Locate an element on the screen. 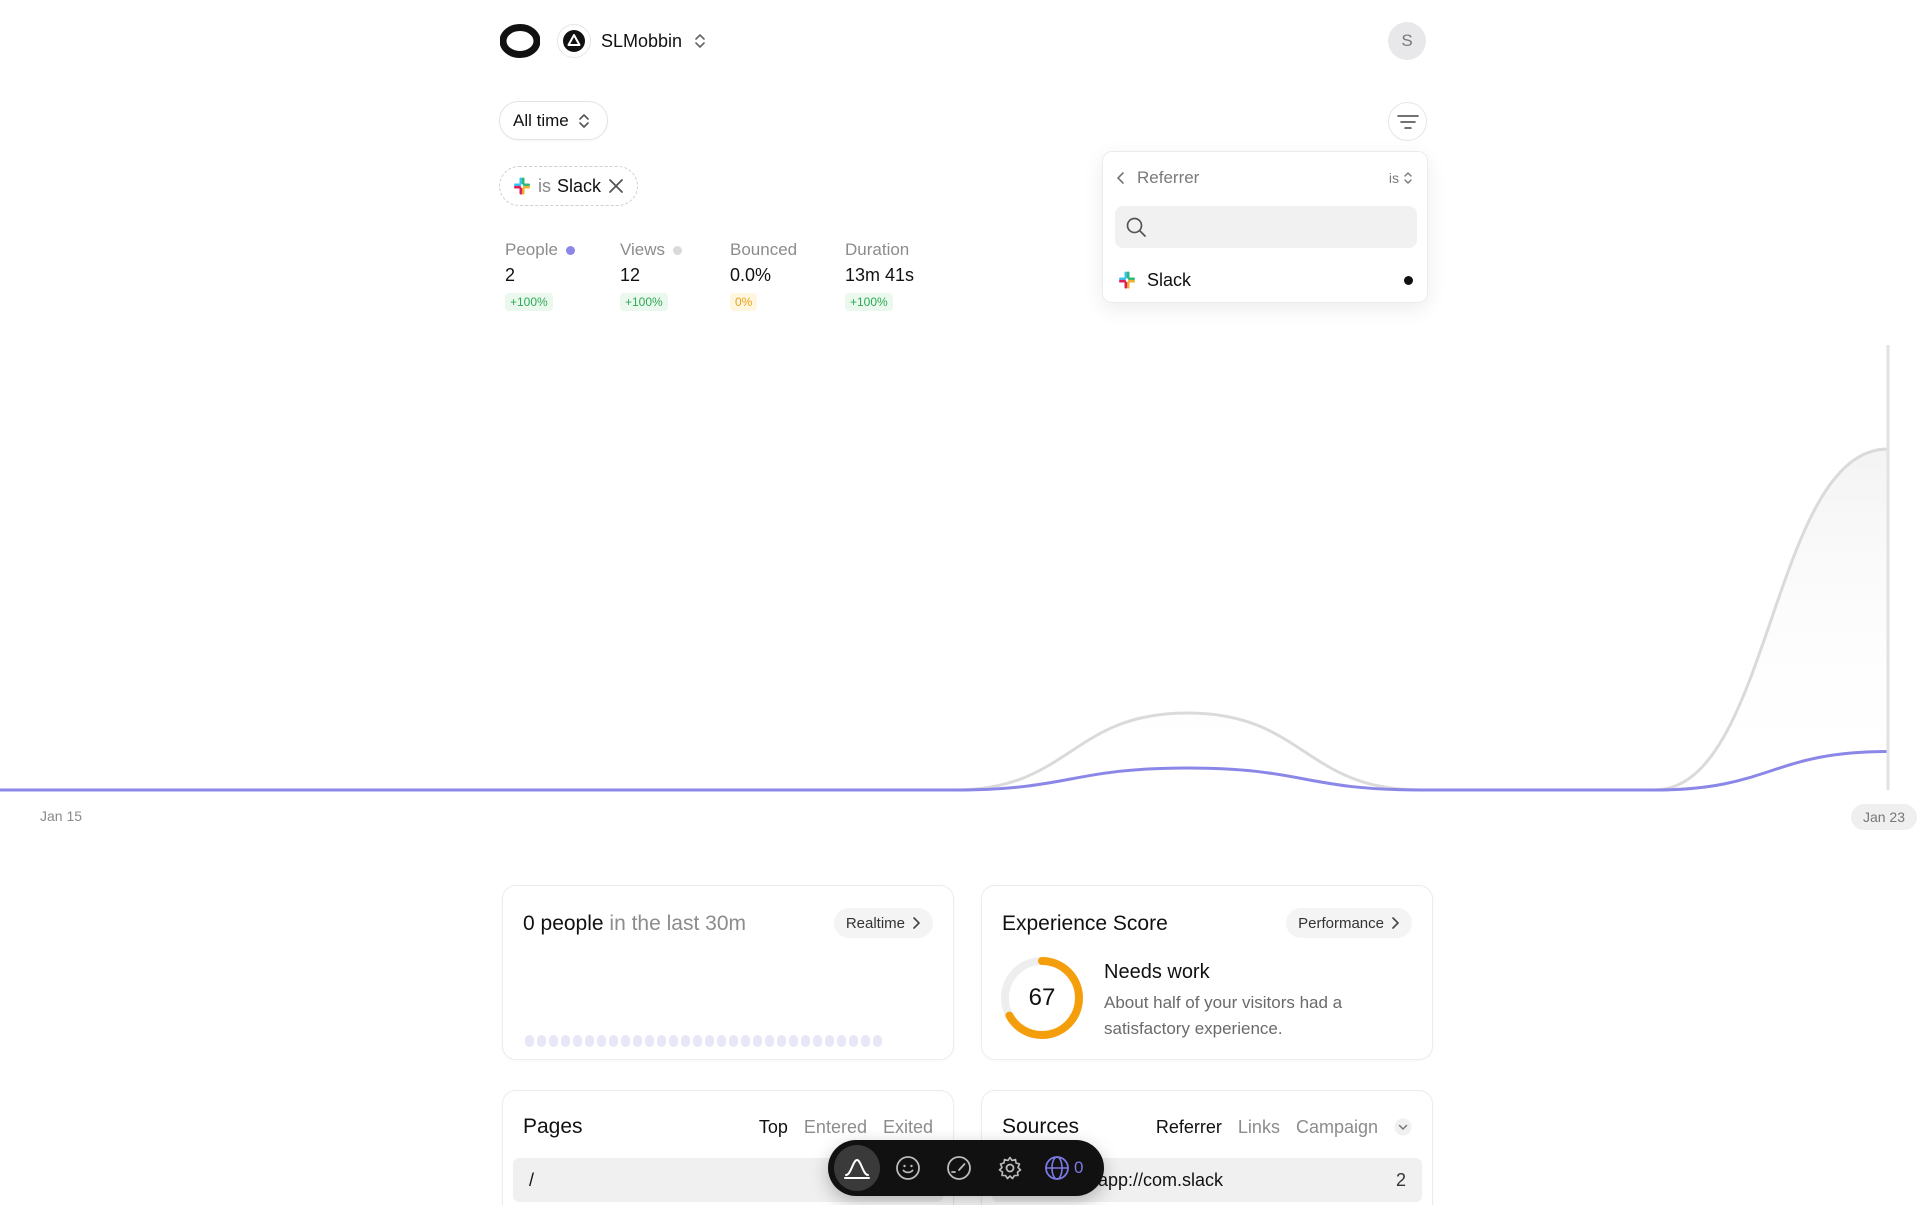  stat-label: Views is located at coordinates (643, 249).